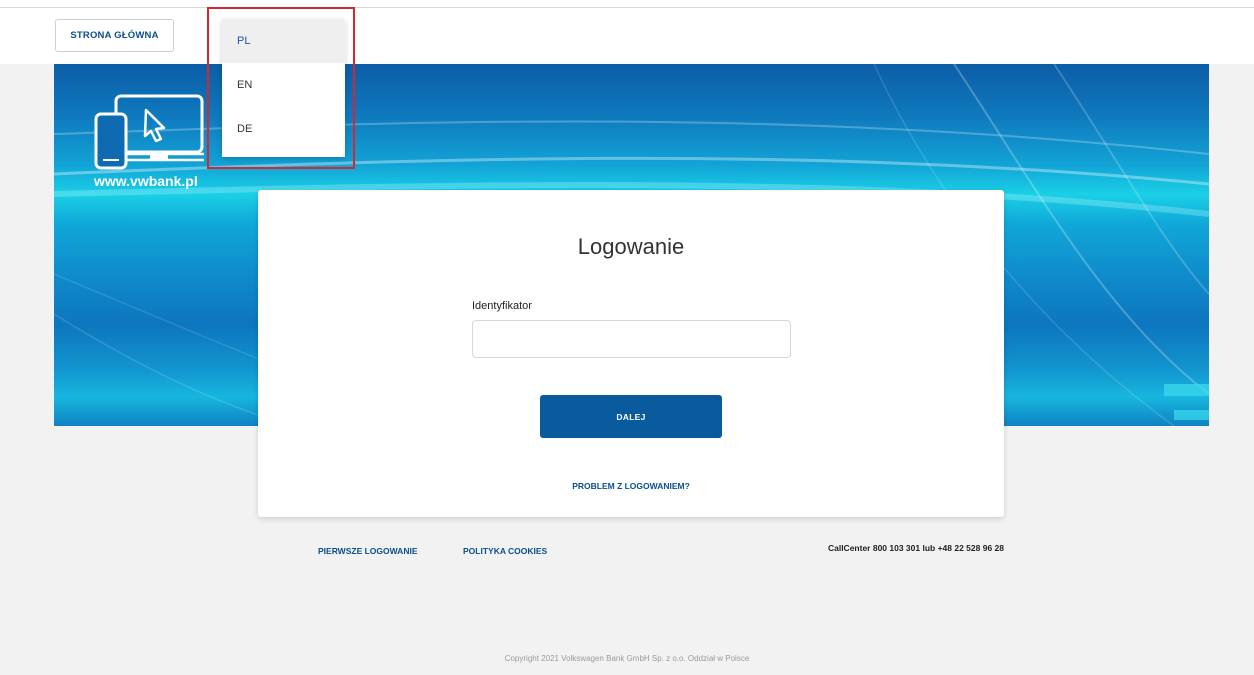 The image size is (1254, 675). I want to click on lang-option-pl: PL, so click(283, 41).